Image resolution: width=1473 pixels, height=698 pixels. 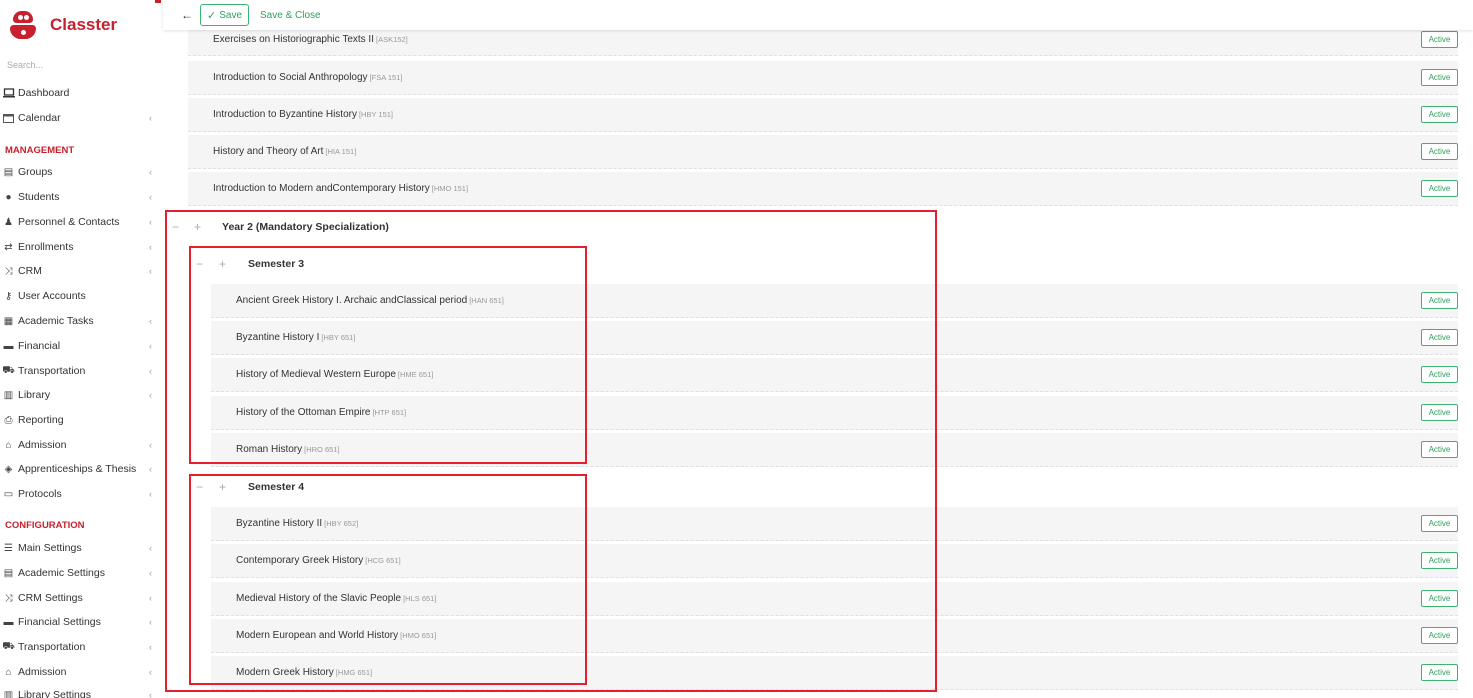 I want to click on sidebar-item-crm-settings: ⤨ CRM Settings ‹, so click(x=79, y=598).